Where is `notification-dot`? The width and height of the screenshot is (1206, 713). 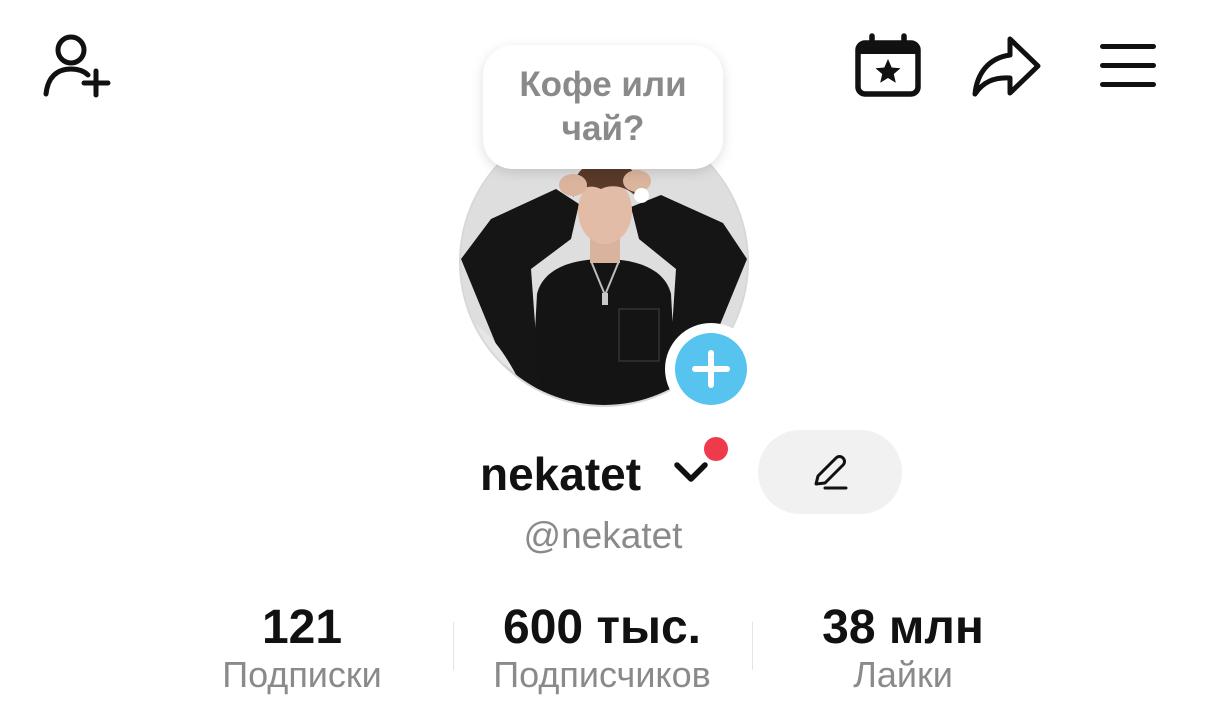 notification-dot is located at coordinates (716, 449).